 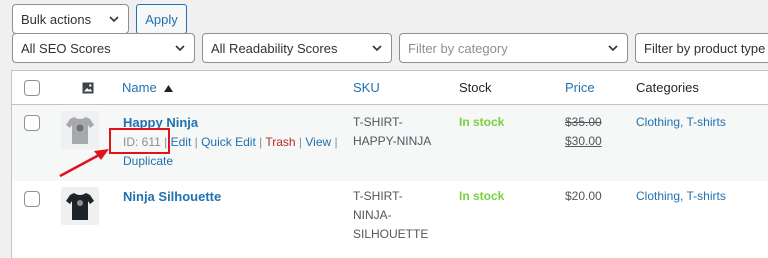 I want to click on category-filter: Filter by category, so click(x=513, y=48).